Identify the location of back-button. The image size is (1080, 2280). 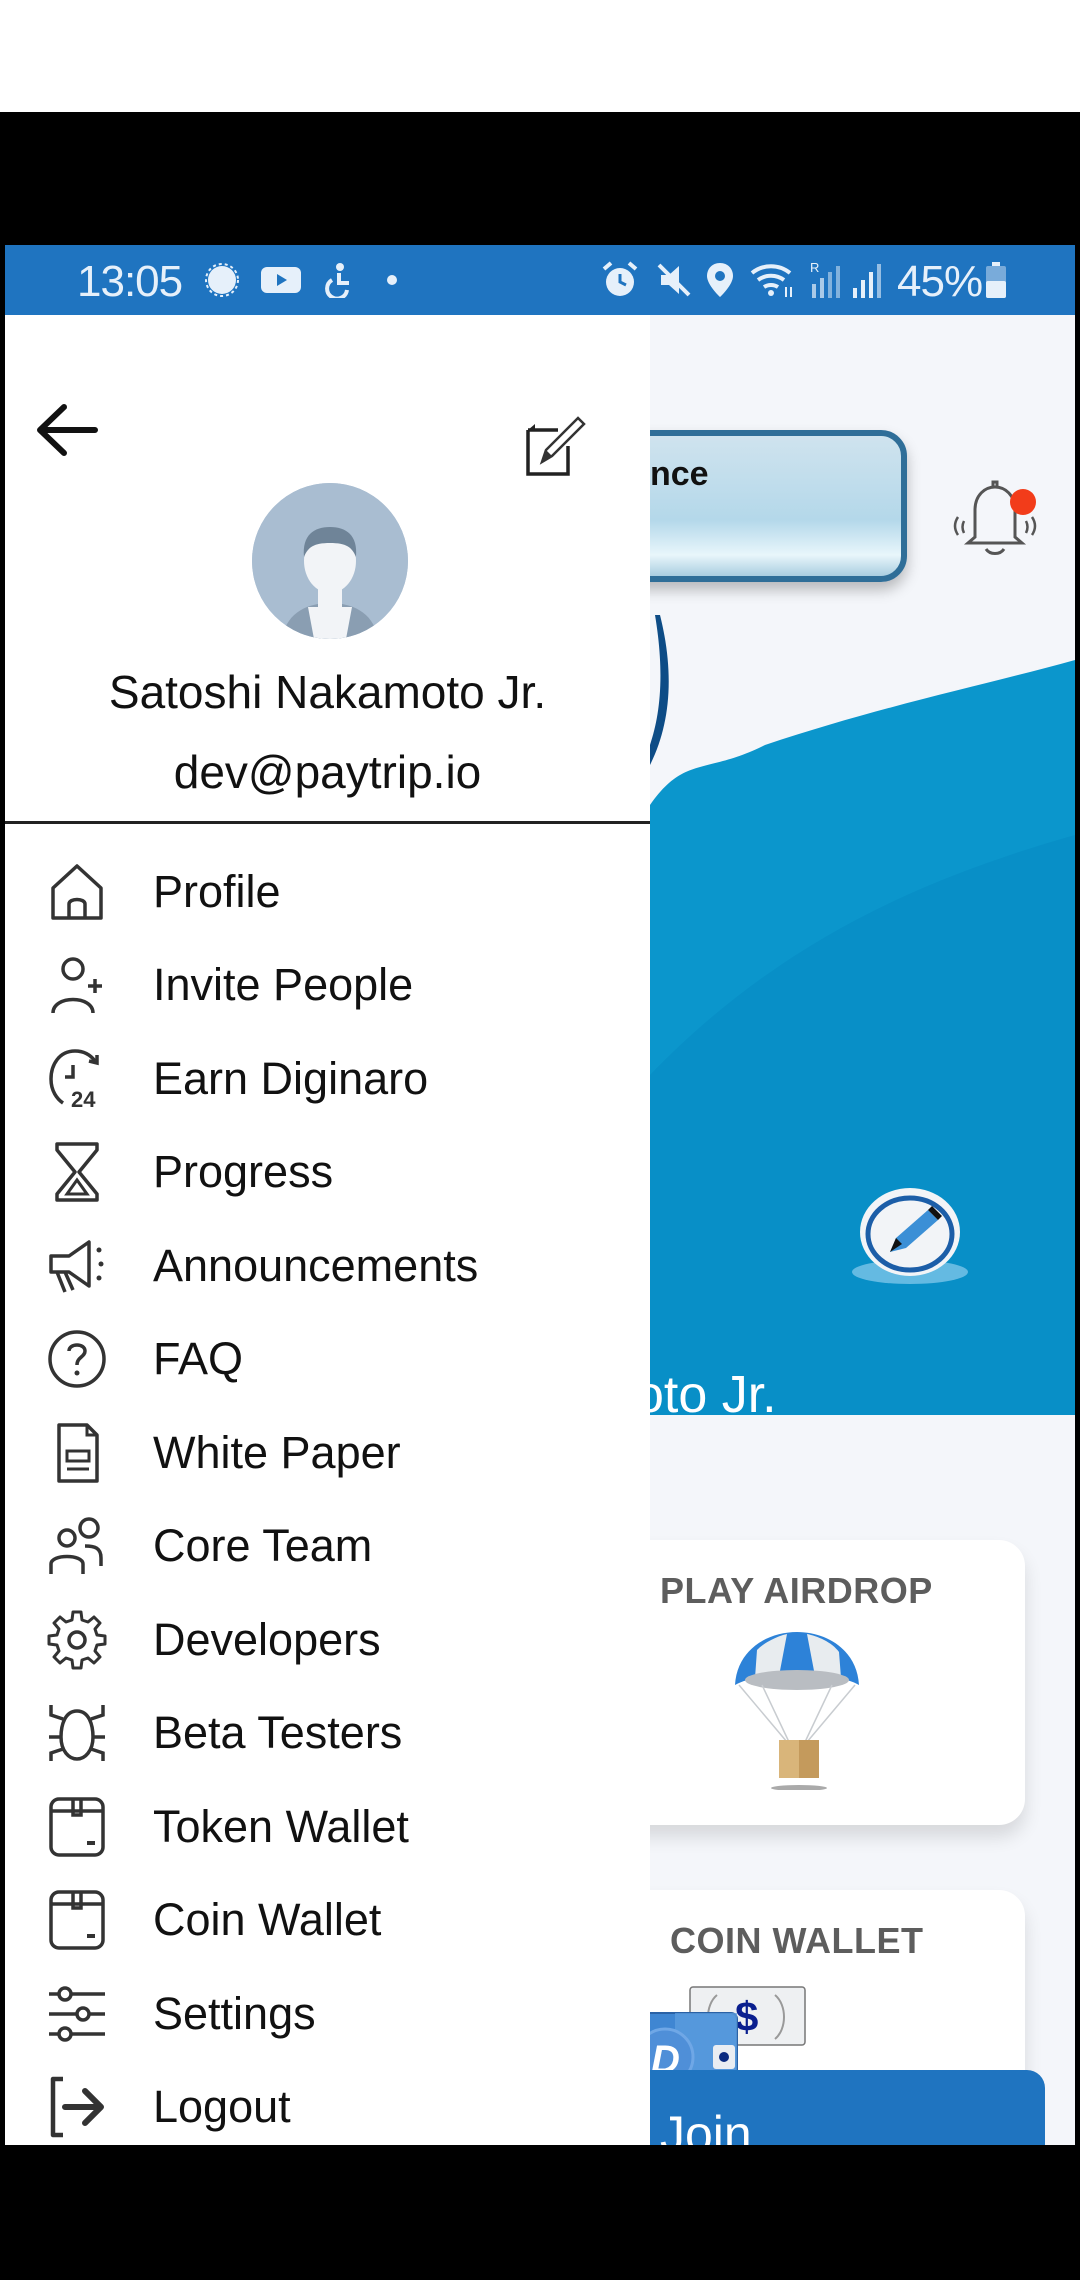
(67, 430).